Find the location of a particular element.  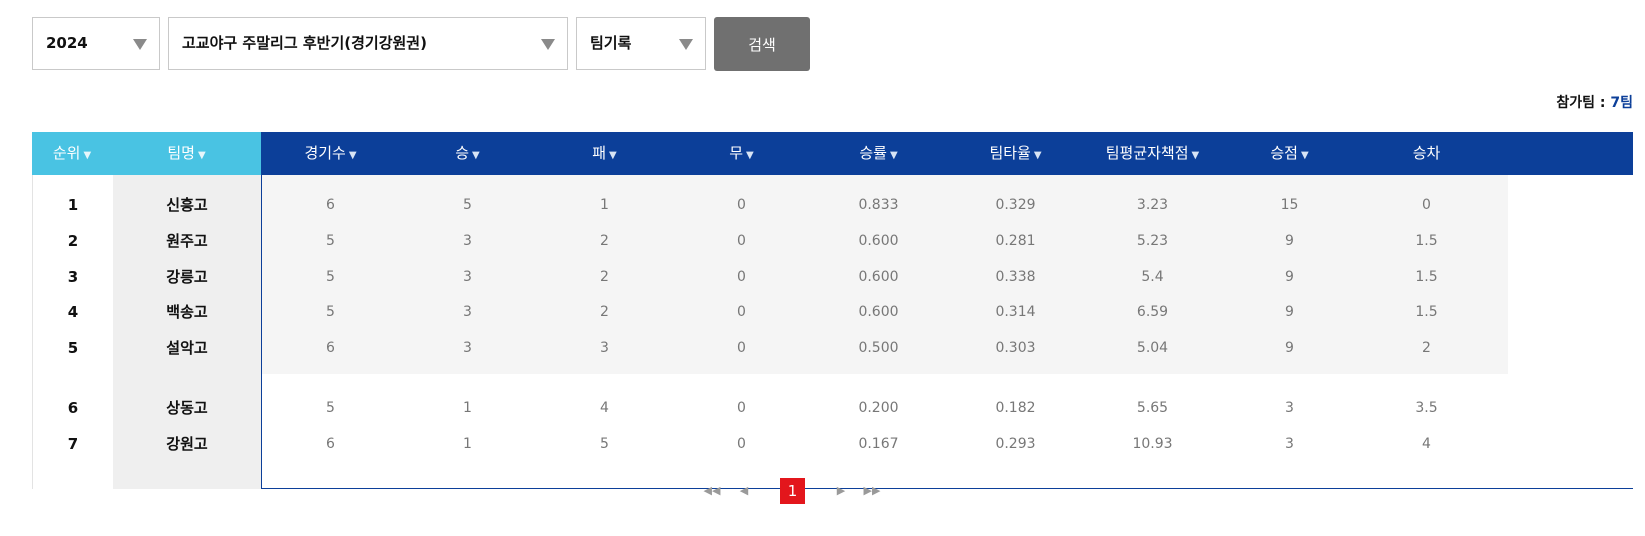

column-header-win-pct: 승률 ▼ is located at coordinates (878, 153).